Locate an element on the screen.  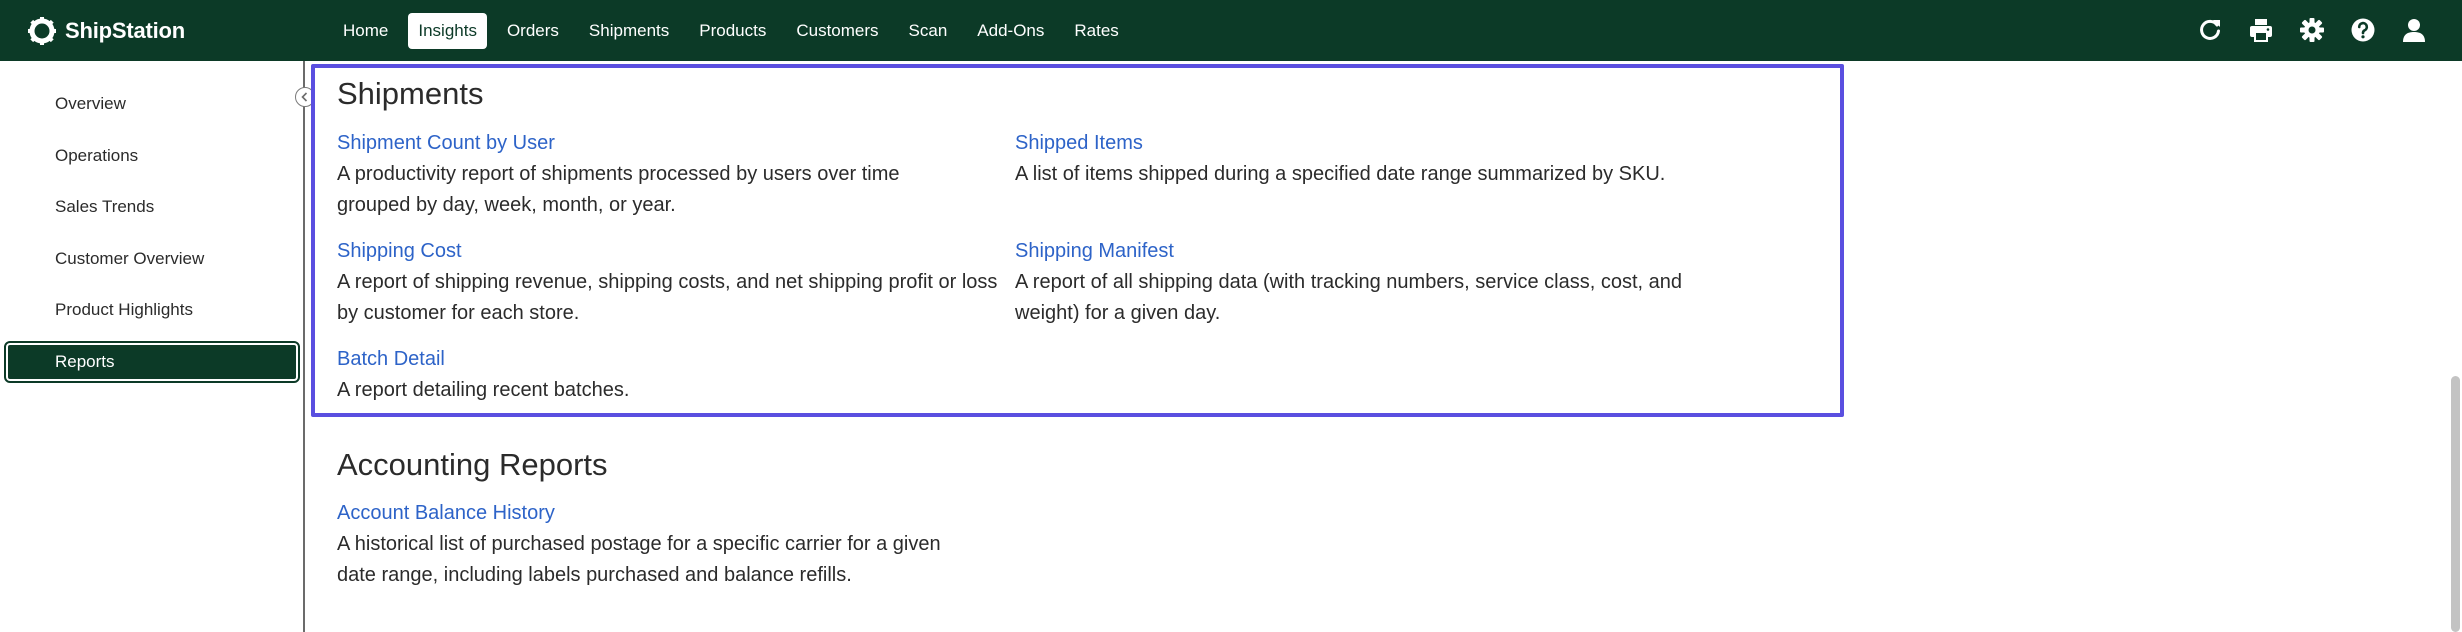
report-link-shipping-manifest: Shipping Manifest is located at coordinates (1094, 251).